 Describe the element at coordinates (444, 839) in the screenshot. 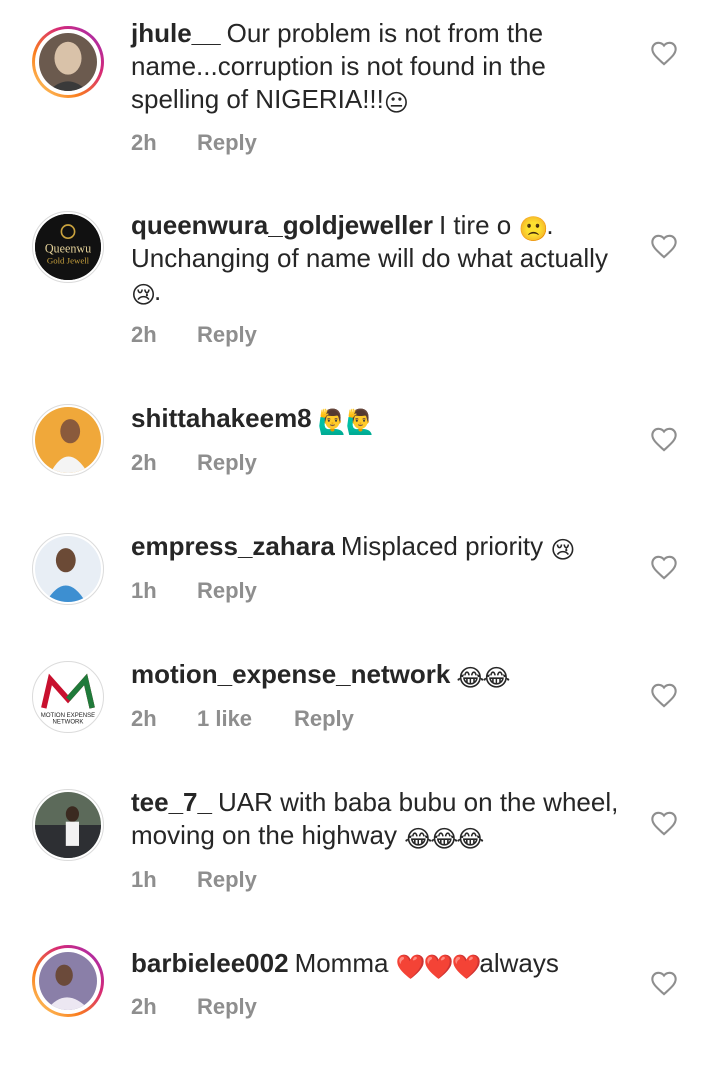

I see `laughing-face-emoji: 😂😂😂` at that location.